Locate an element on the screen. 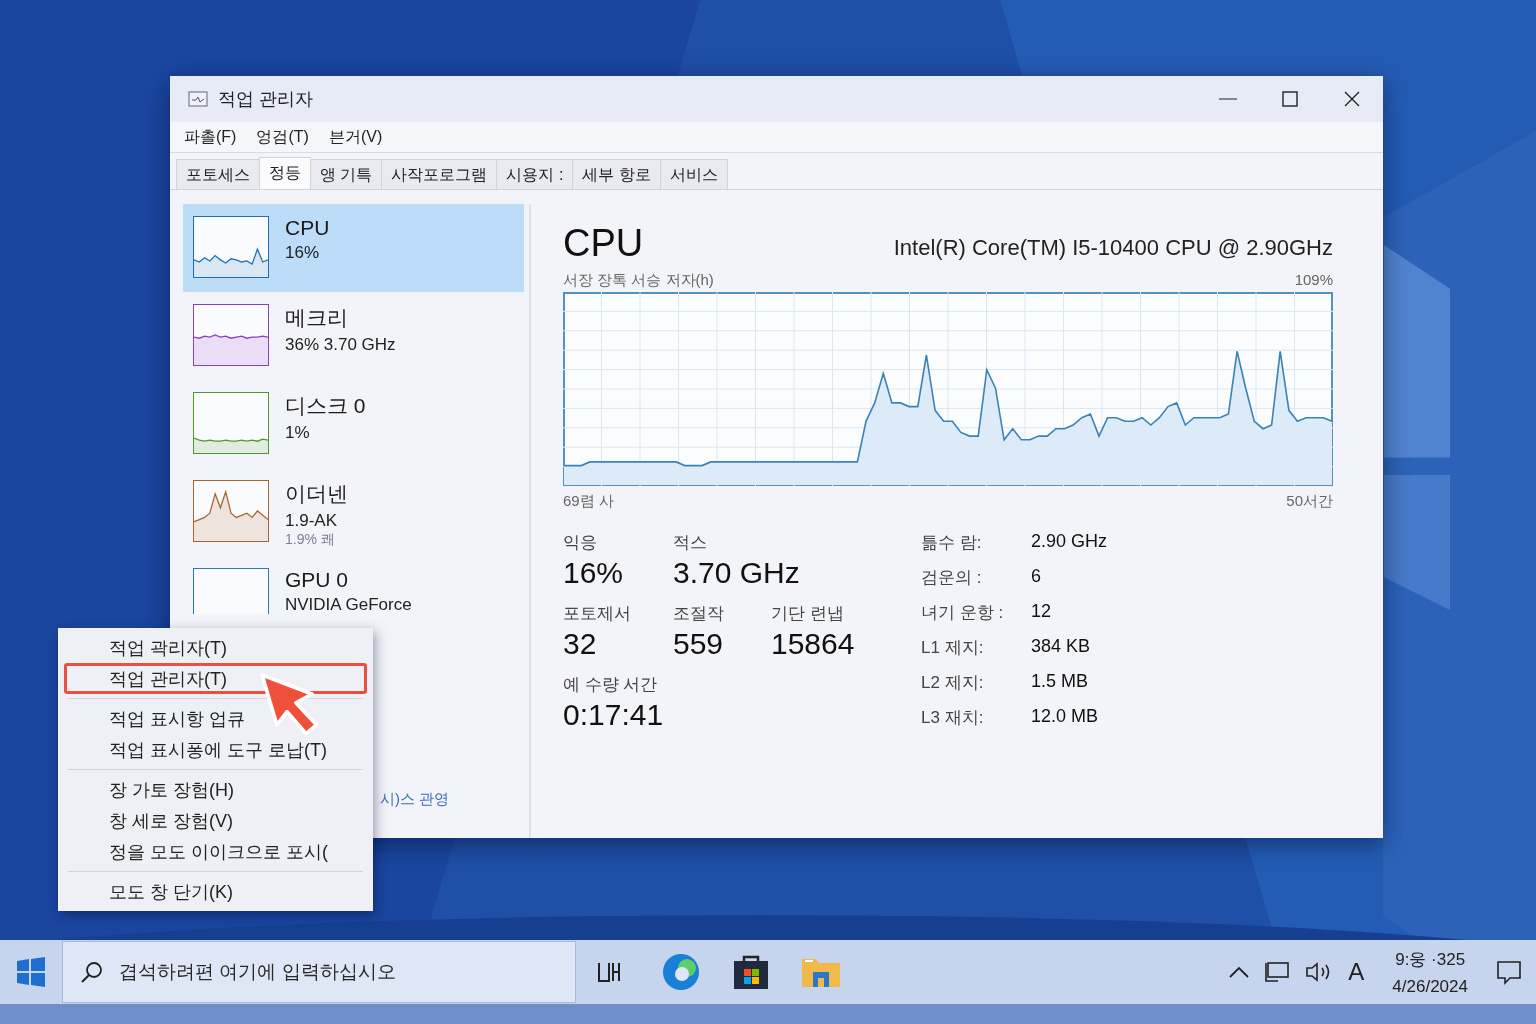  search-icon is located at coordinates (92, 972).